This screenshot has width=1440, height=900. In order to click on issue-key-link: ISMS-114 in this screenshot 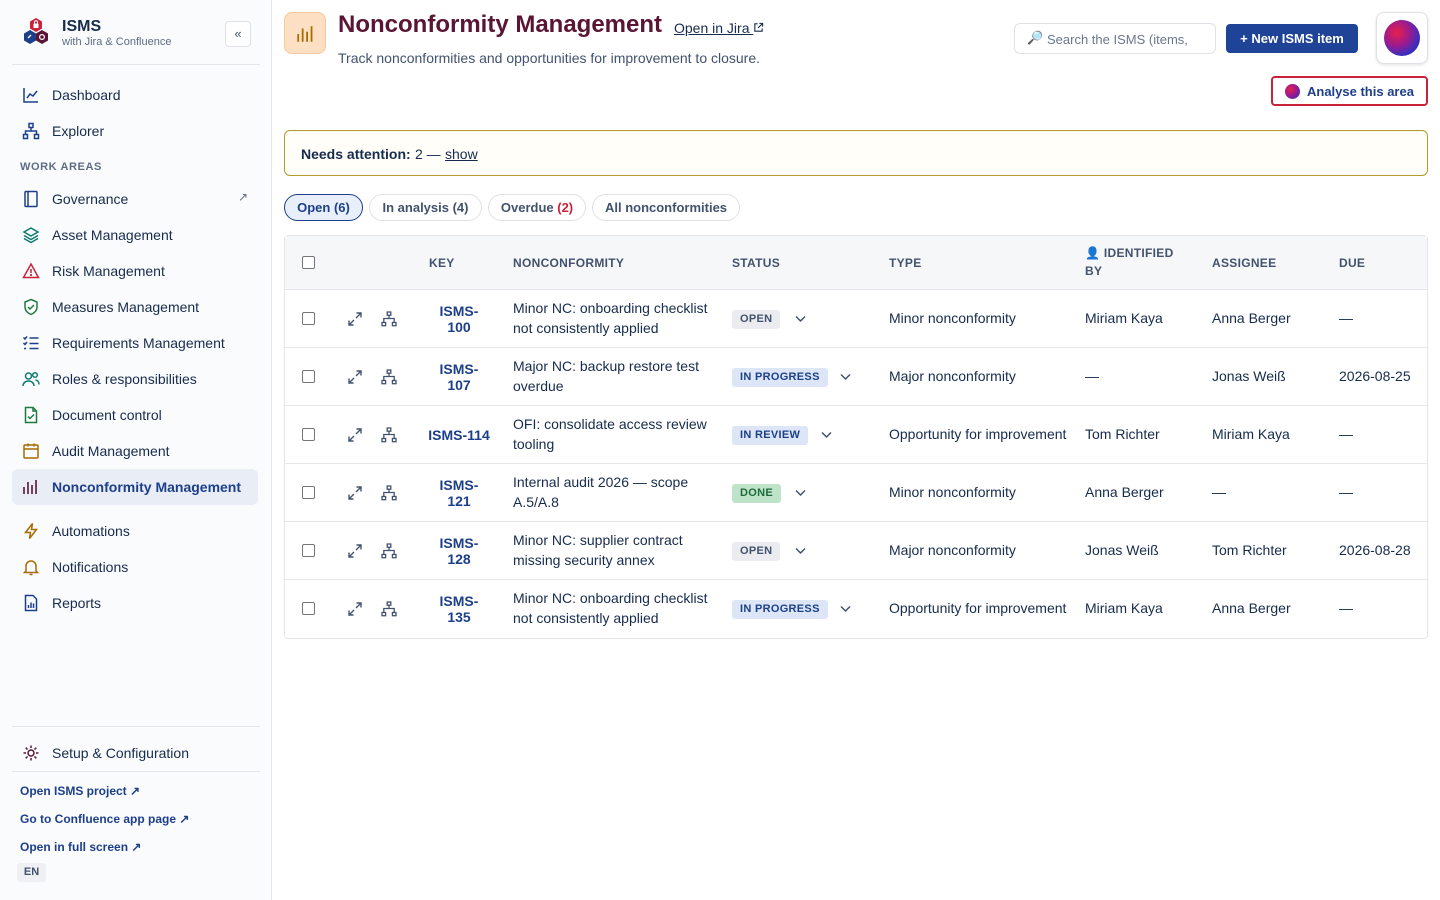, I will do `click(459, 435)`.